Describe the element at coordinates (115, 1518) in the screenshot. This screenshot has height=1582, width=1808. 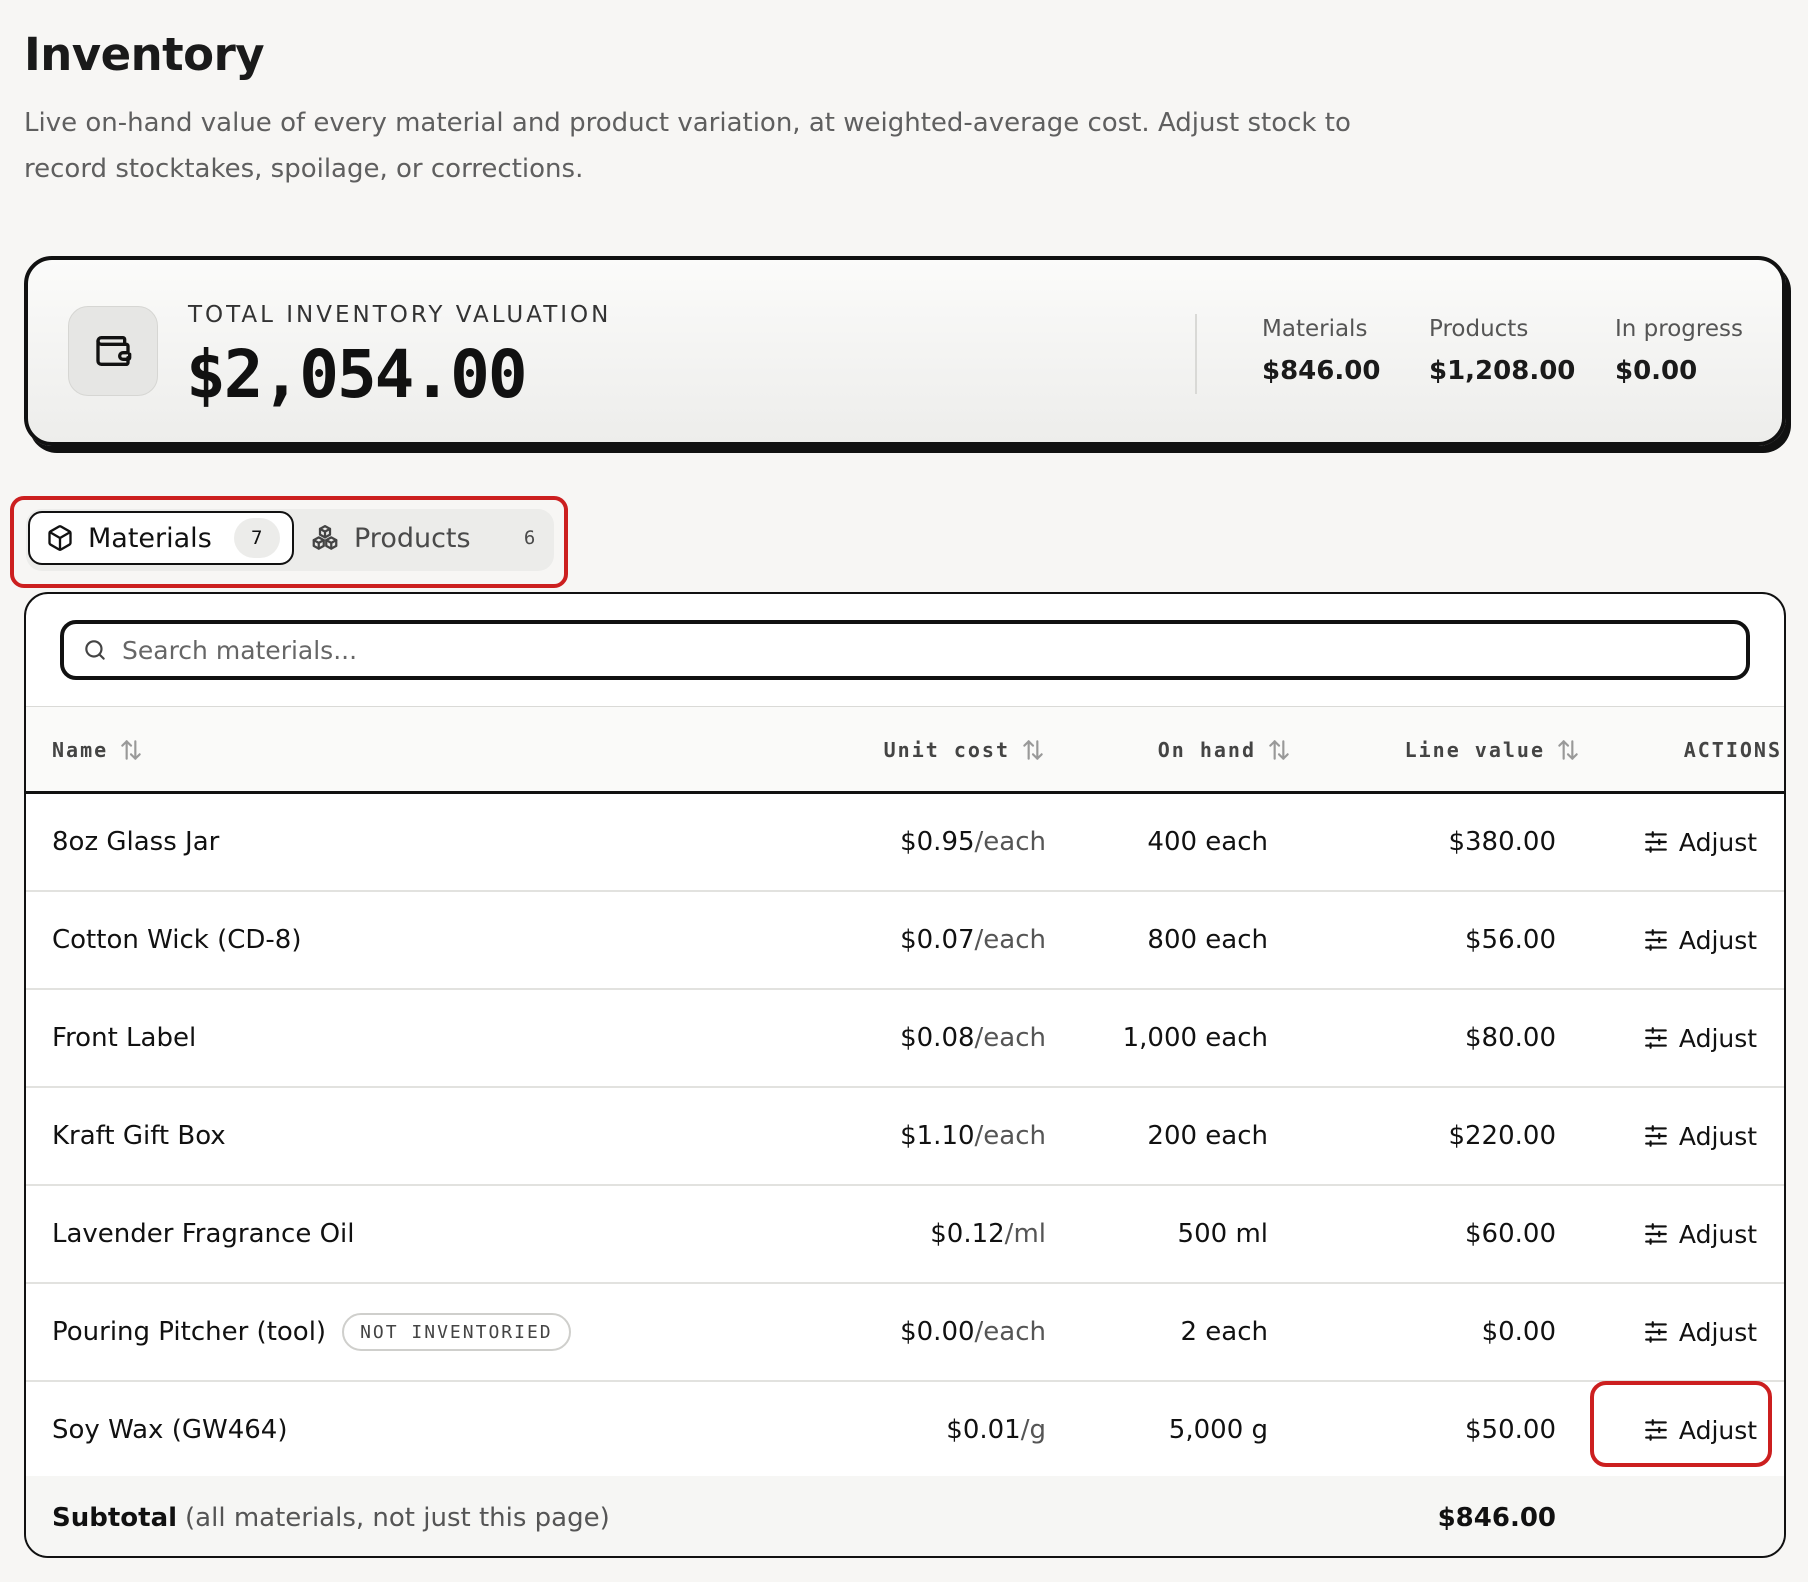
I see `subtotal-label: Subtotal` at that location.